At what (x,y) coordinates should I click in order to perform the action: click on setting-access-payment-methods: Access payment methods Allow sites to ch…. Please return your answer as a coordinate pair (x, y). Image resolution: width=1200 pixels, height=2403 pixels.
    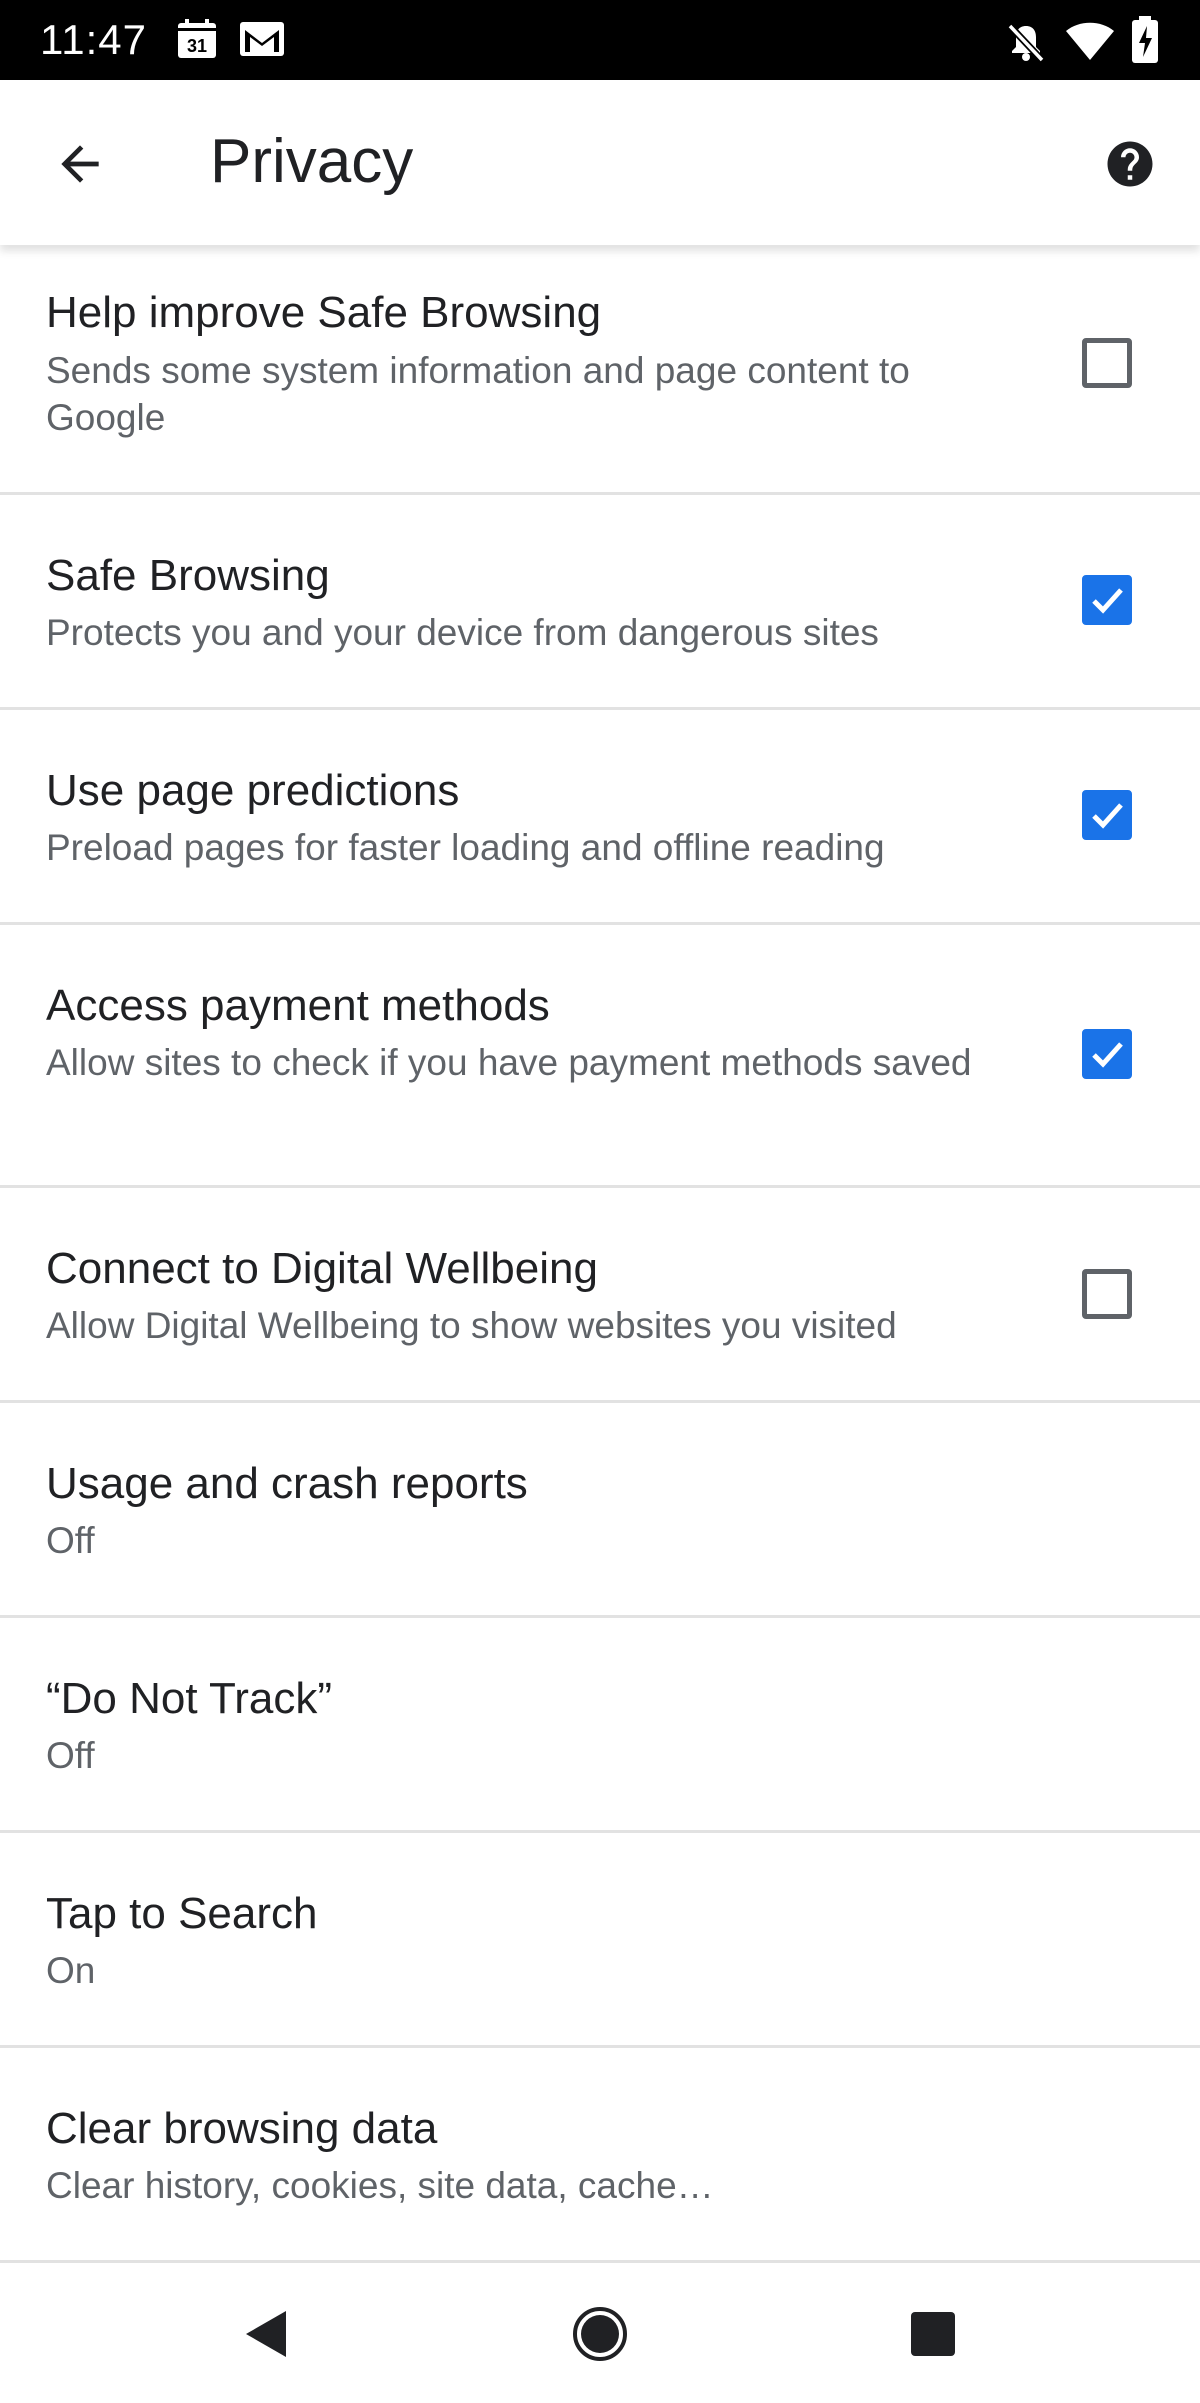
    Looking at the image, I should click on (600, 1056).